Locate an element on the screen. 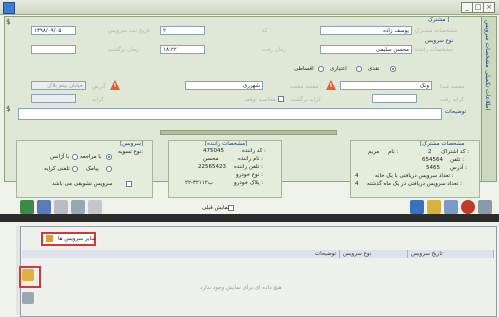 Image resolution: width=499 pixels, height=317 pixels. settle-opt2-radio is located at coordinates (75, 157).